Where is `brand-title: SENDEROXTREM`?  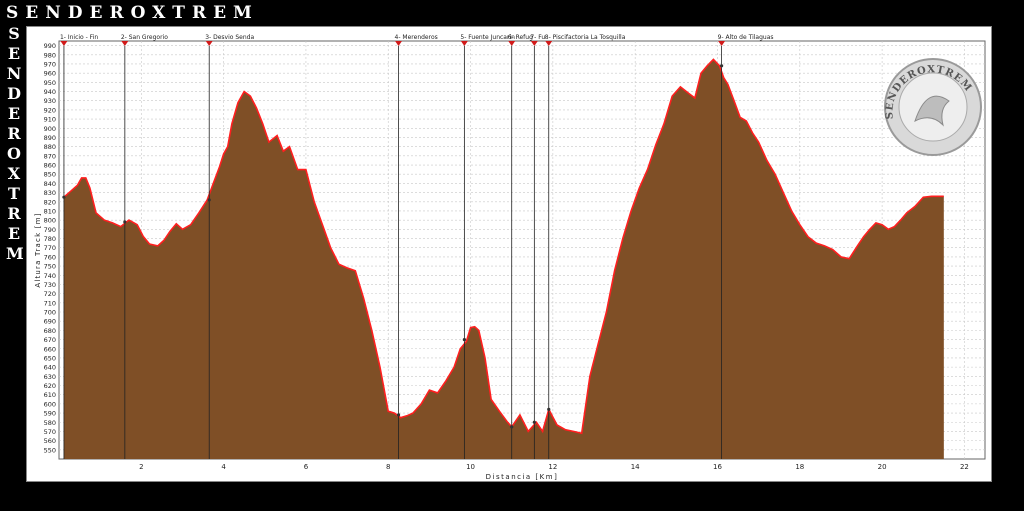 brand-title: SENDEROXTREM is located at coordinates (132, 13).